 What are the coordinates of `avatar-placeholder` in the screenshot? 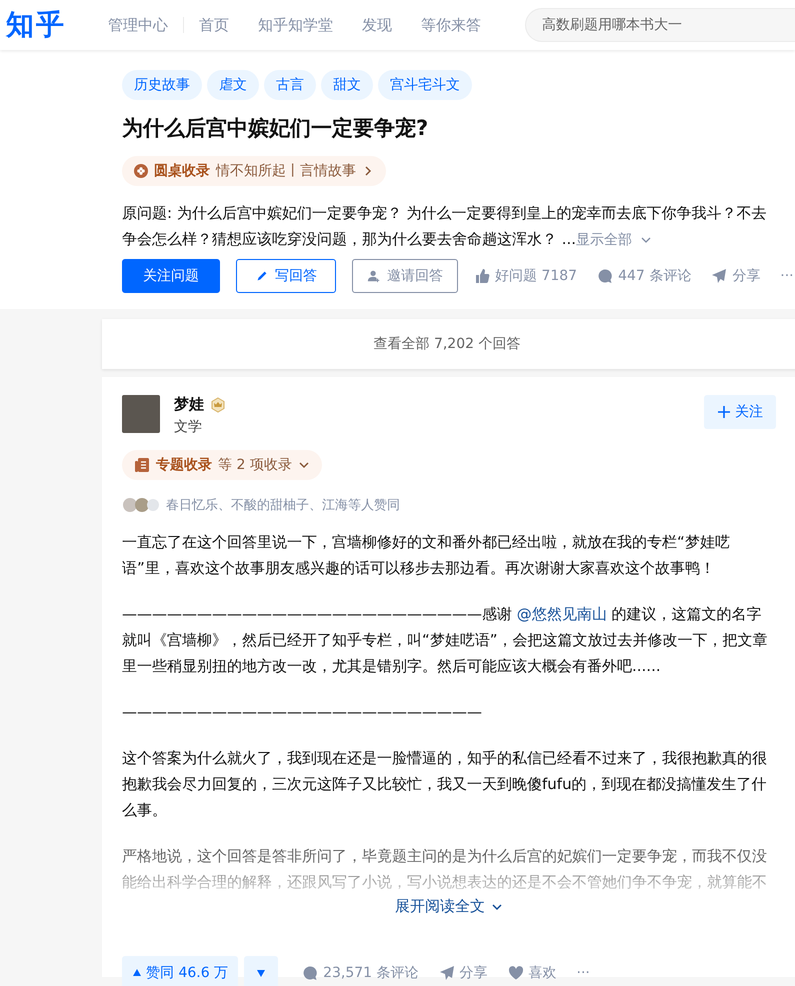 It's located at (141, 414).